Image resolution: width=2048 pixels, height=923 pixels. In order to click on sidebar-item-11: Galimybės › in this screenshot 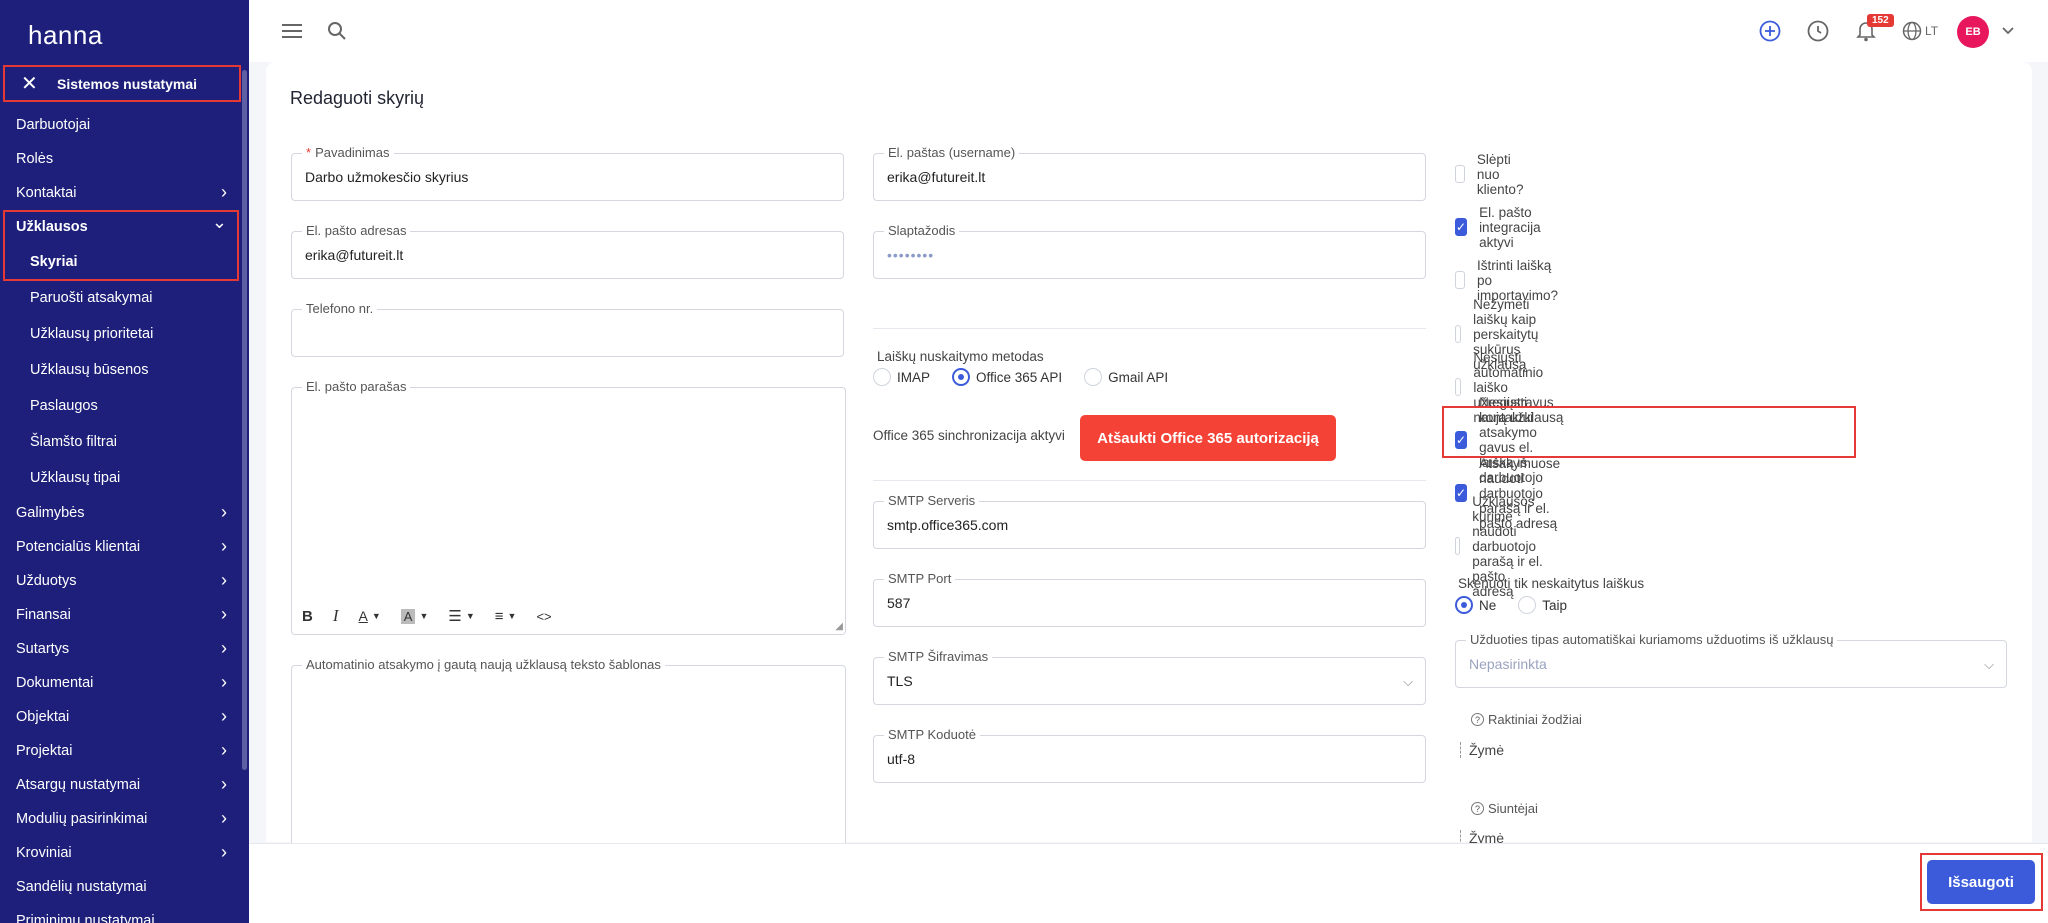, I will do `click(124, 513)`.